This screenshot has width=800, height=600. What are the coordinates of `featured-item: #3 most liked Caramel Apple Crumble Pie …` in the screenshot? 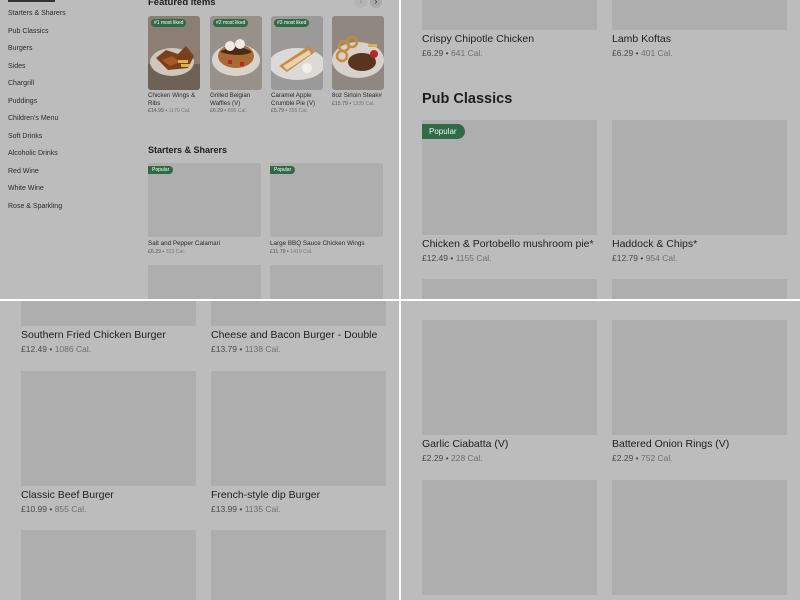 It's located at (297, 65).